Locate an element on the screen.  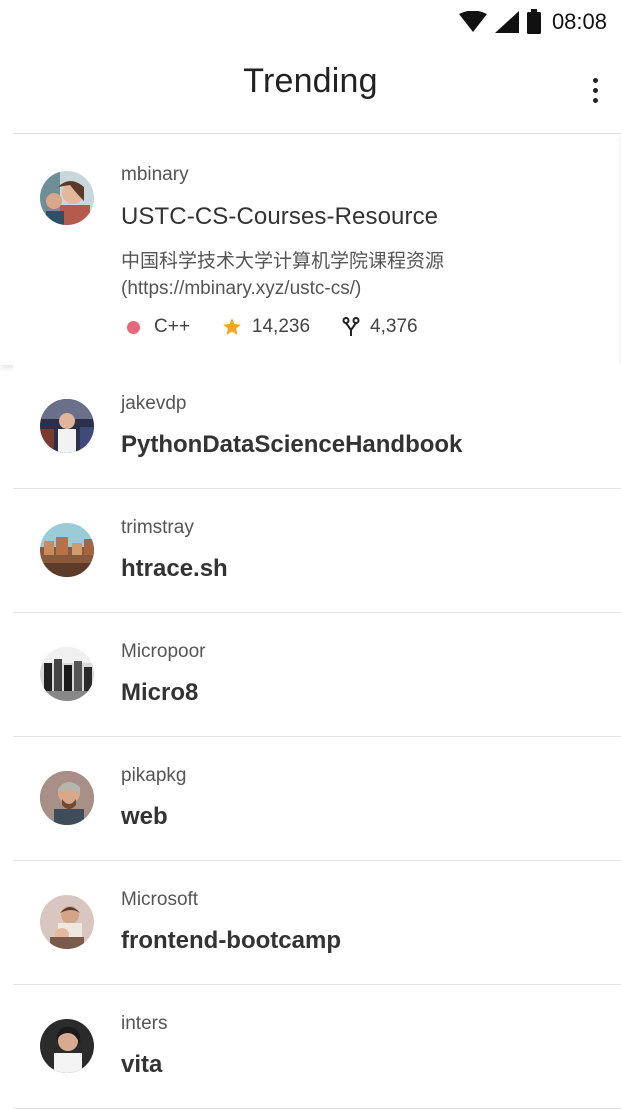
repo-name: PythonDataScienceHandbook is located at coordinates (291, 445).